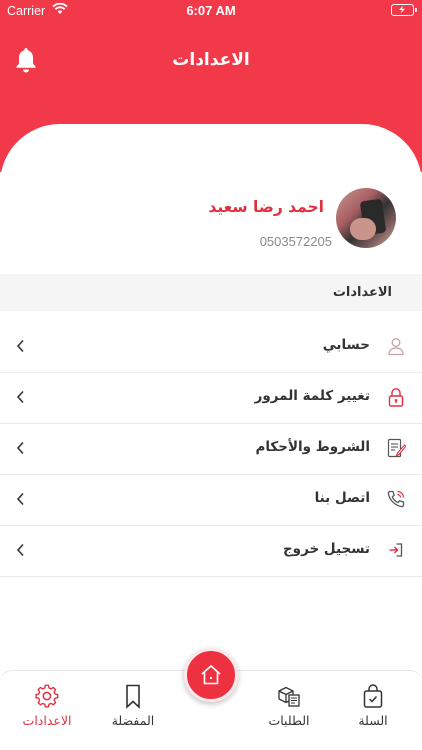  I want to click on profile-phone: 0503572205, so click(295, 241).